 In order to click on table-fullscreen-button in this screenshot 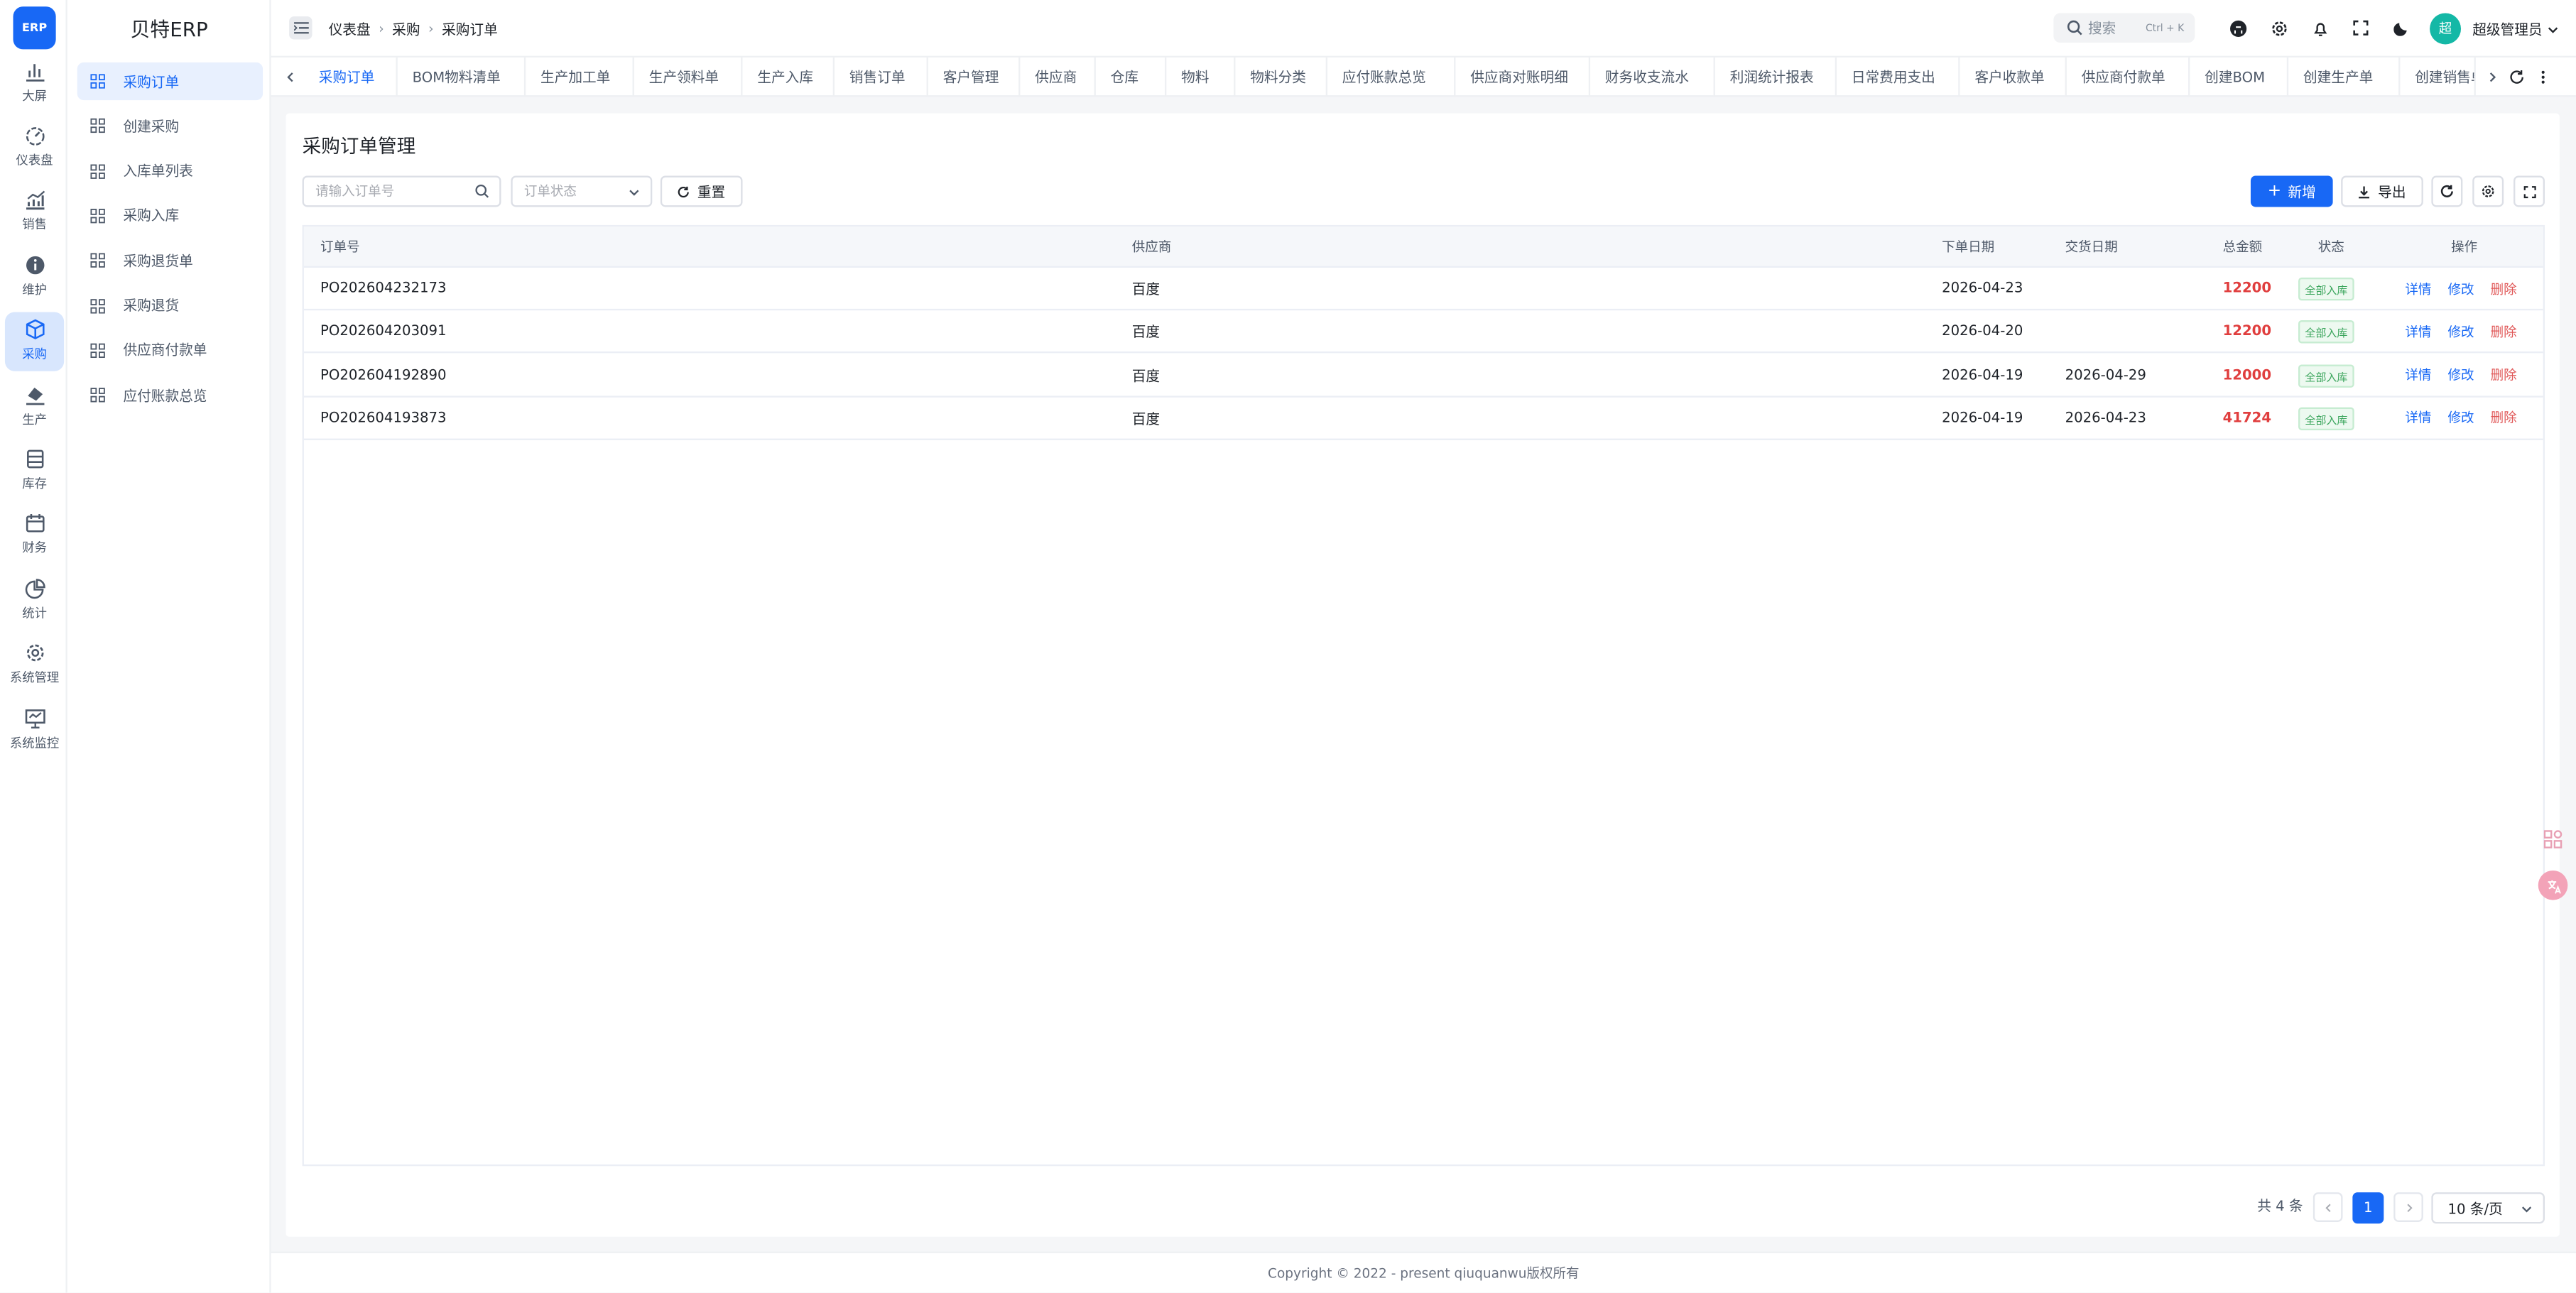, I will do `click(2529, 191)`.